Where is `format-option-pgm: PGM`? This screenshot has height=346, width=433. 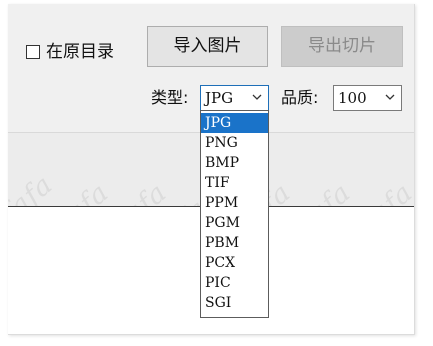 format-option-pgm: PGM is located at coordinates (234, 223).